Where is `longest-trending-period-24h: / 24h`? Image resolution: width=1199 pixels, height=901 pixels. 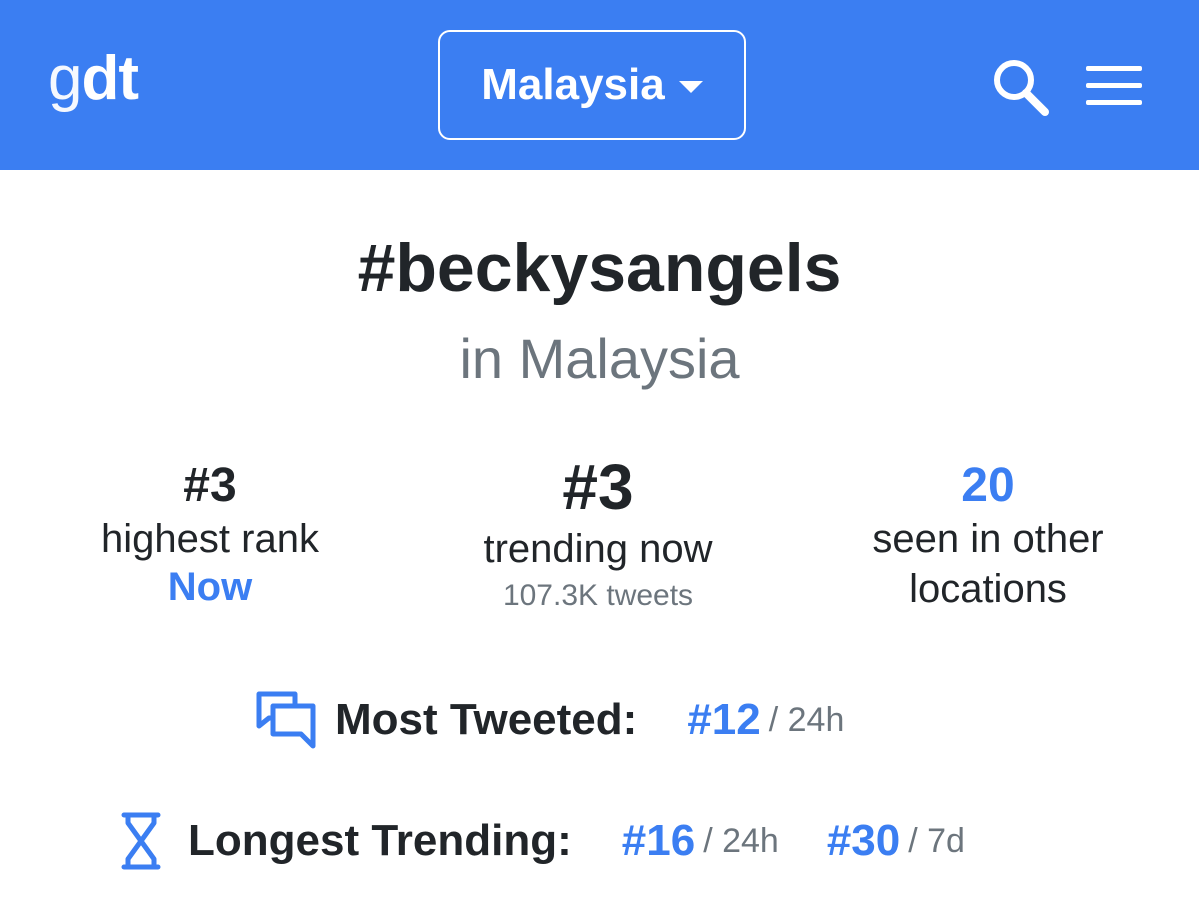 longest-trending-period-24h: / 24h is located at coordinates (741, 840).